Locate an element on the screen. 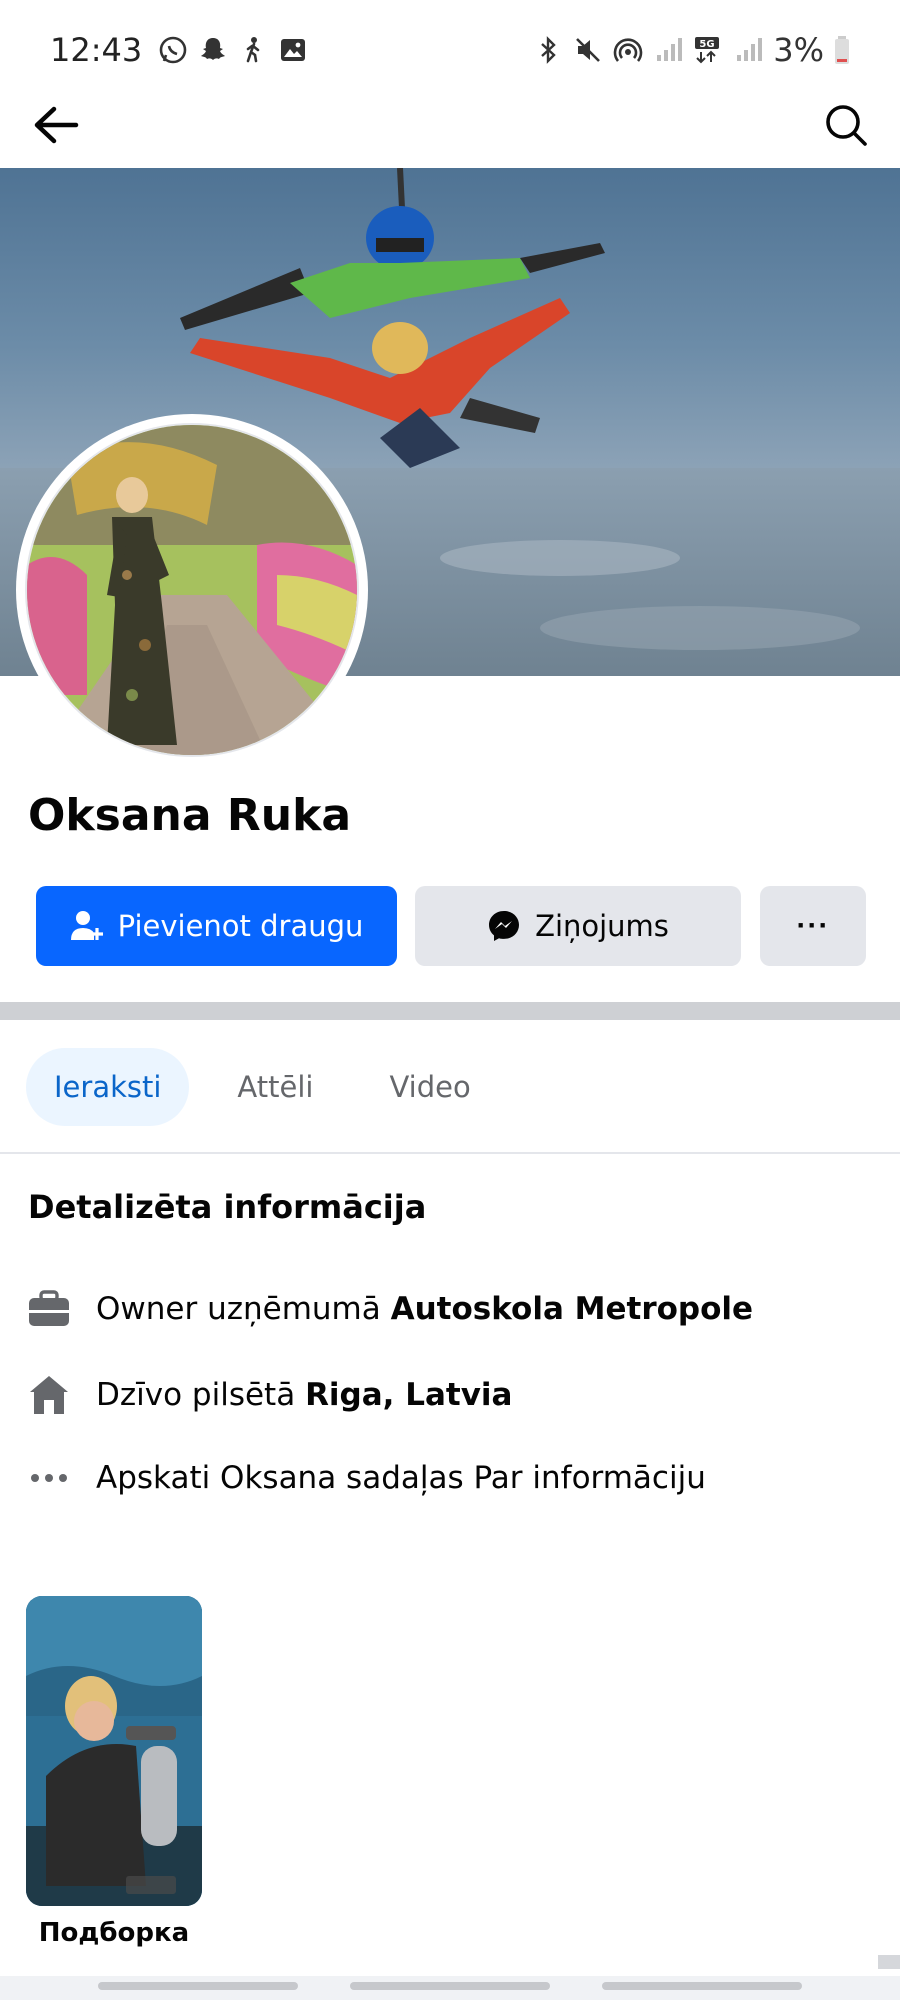 Image resolution: width=900 pixels, height=2000 pixels. message-button: Ziņojums is located at coordinates (578, 926).